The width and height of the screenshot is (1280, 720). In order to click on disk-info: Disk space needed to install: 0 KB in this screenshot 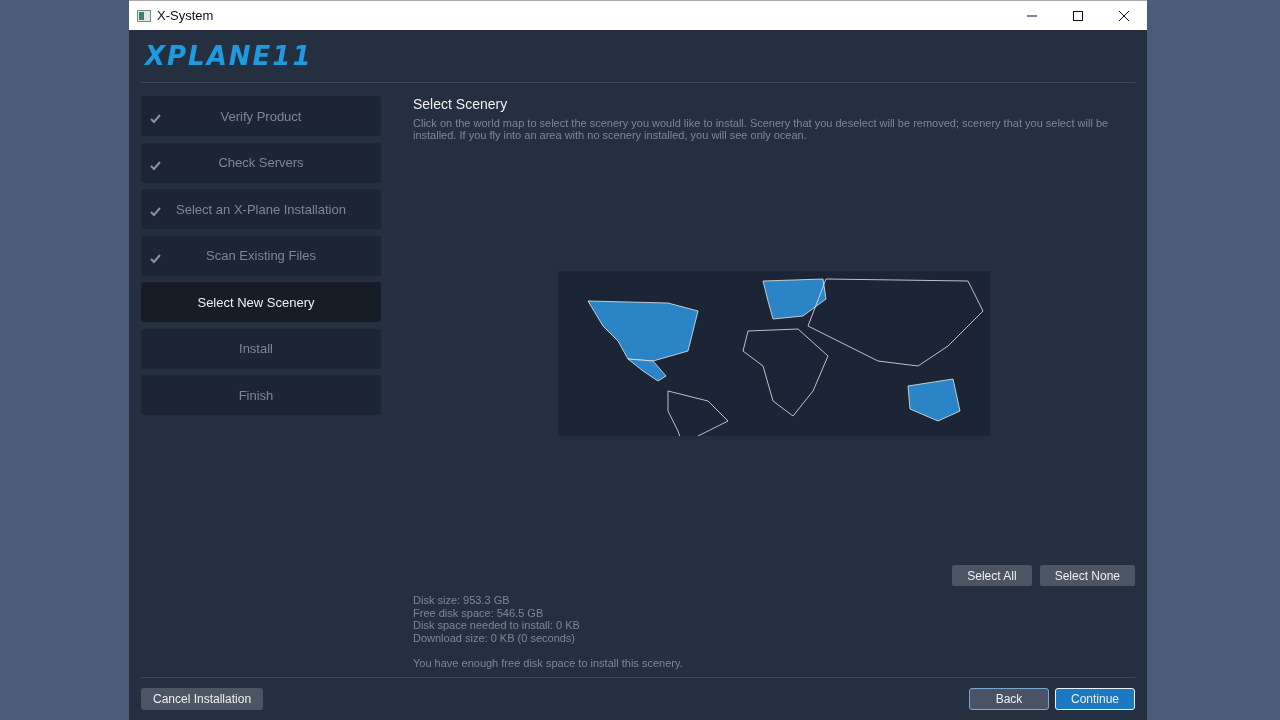, I will do `click(497, 625)`.